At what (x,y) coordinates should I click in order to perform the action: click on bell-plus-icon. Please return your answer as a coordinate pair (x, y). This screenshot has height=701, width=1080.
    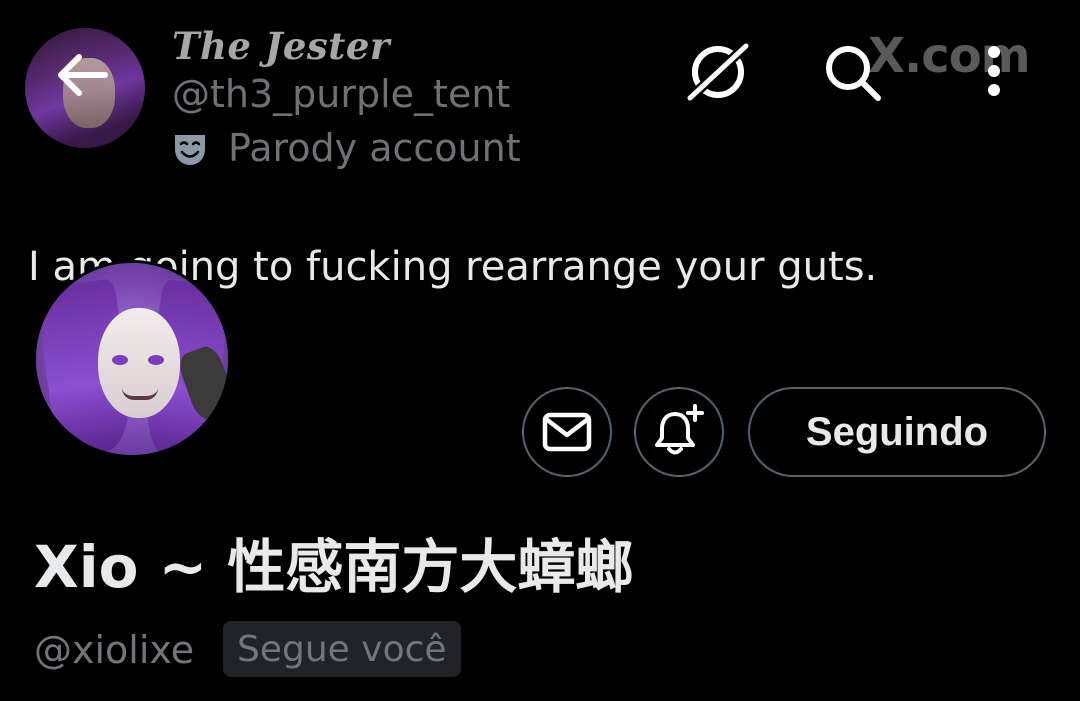
    Looking at the image, I should click on (679, 429).